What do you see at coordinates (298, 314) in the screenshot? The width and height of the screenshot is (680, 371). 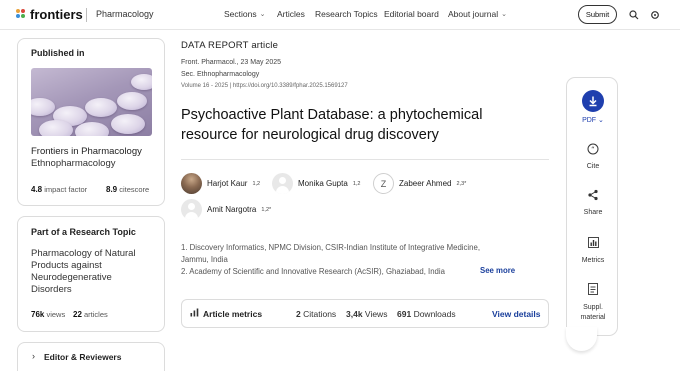 I see `citations-value: 2` at bounding box center [298, 314].